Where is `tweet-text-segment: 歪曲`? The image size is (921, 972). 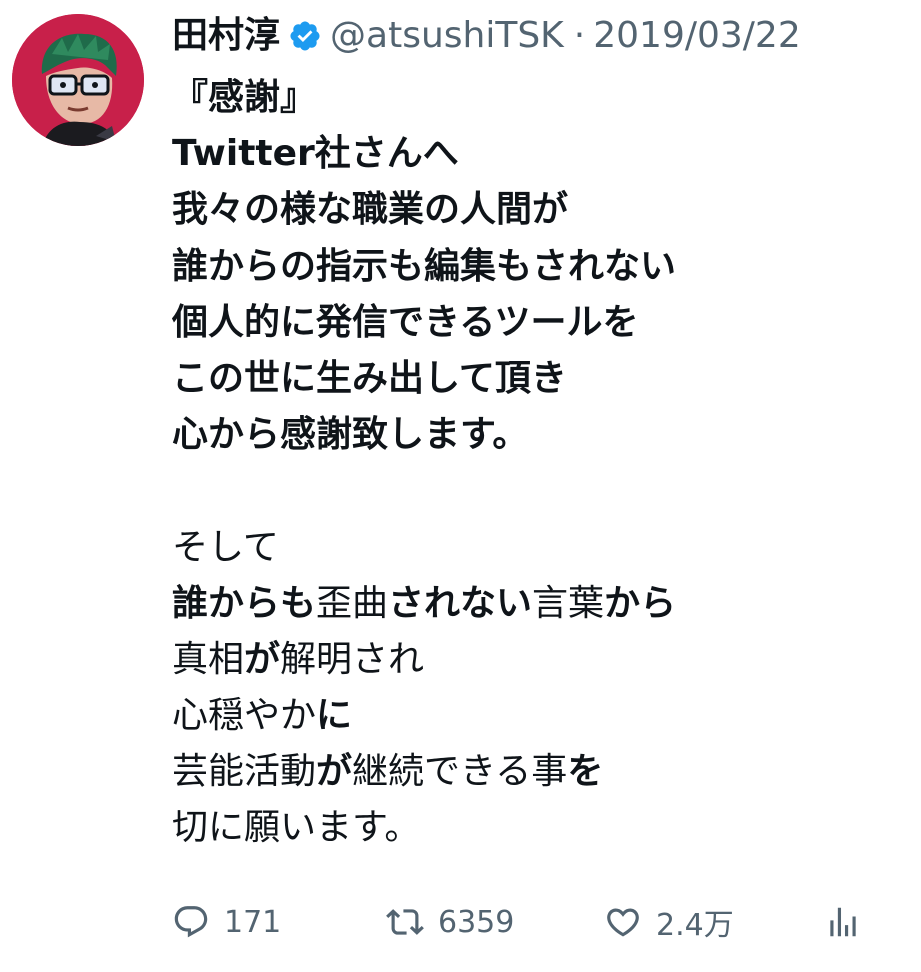 tweet-text-segment: 歪曲 is located at coordinates (352, 603).